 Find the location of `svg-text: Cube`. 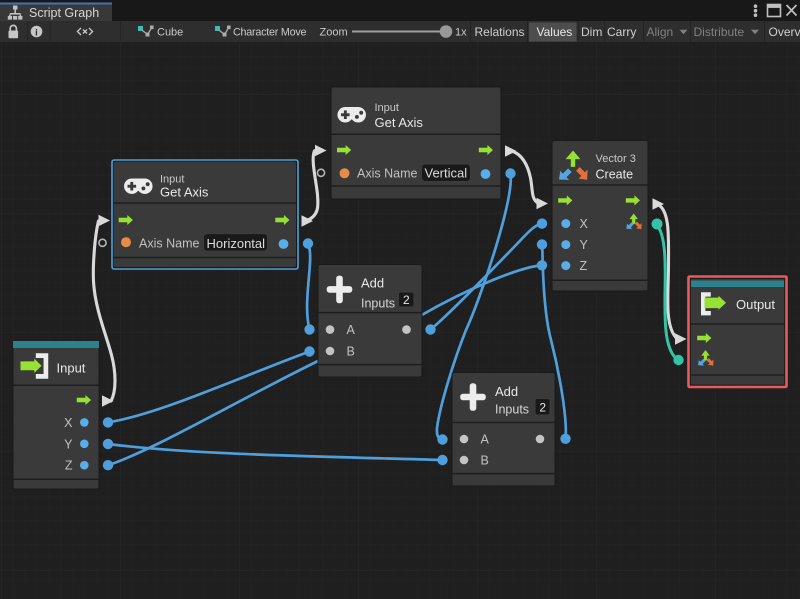

svg-text: Cube is located at coordinates (170, 33).